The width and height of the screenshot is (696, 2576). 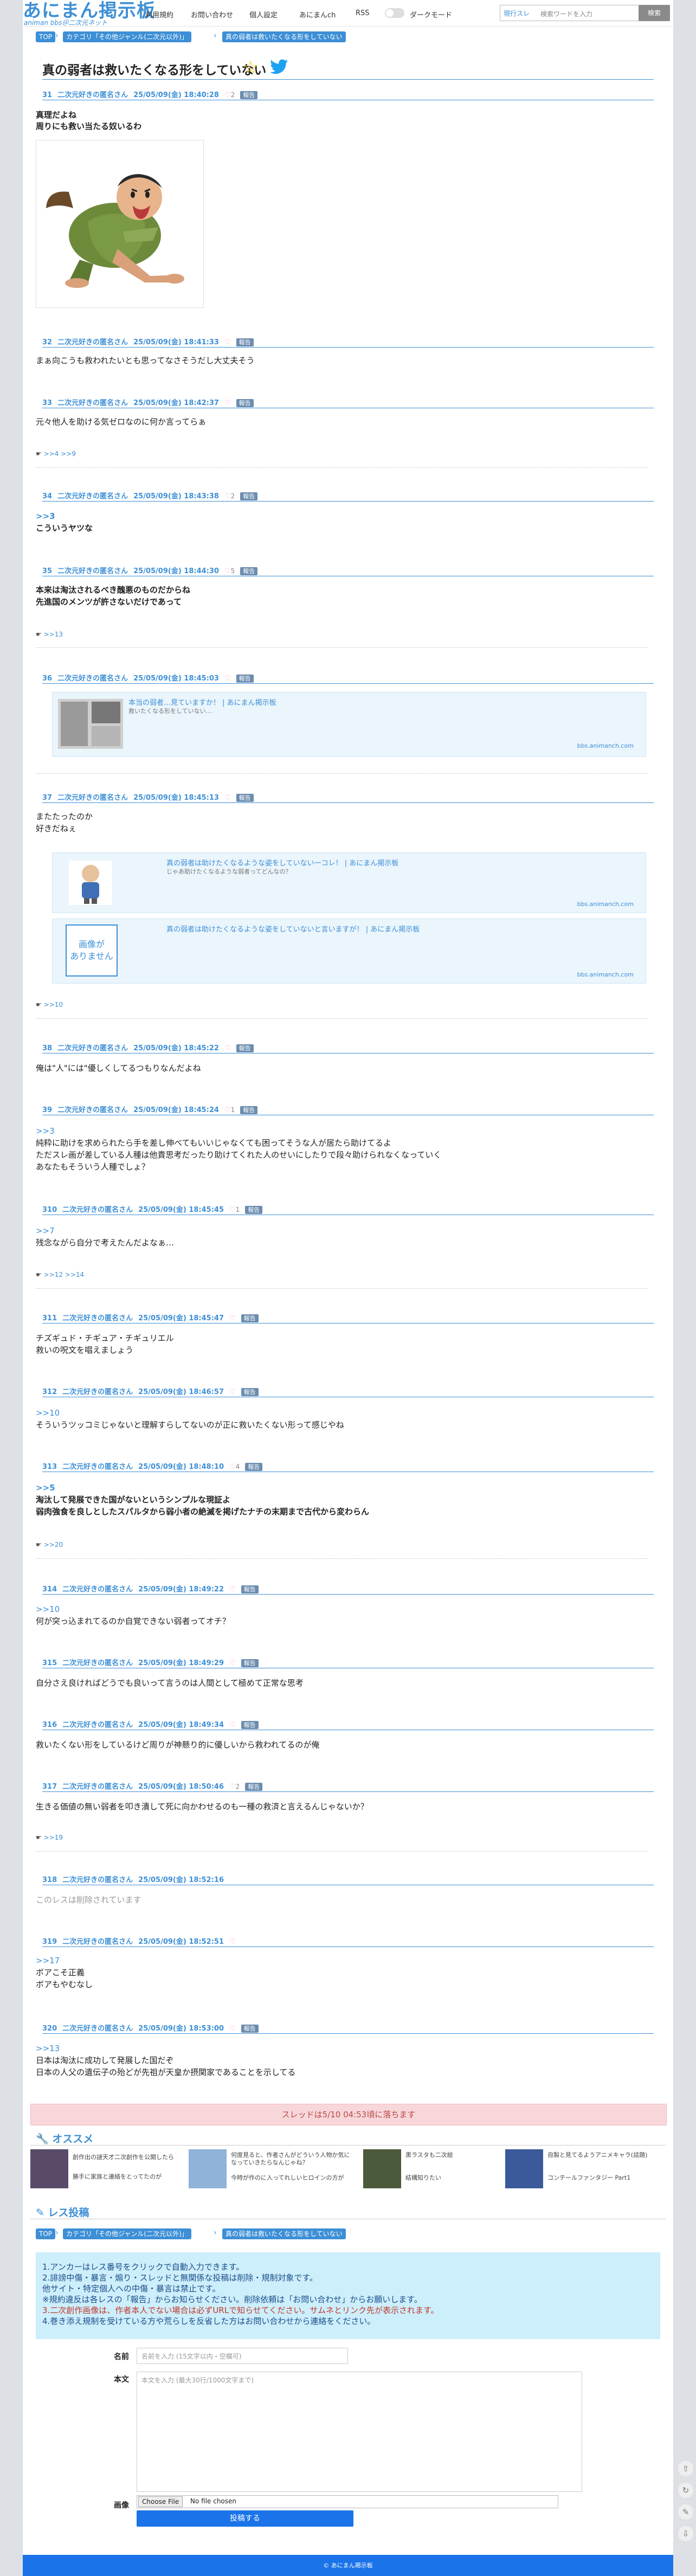 I want to click on post-number: 34, so click(x=47, y=496).